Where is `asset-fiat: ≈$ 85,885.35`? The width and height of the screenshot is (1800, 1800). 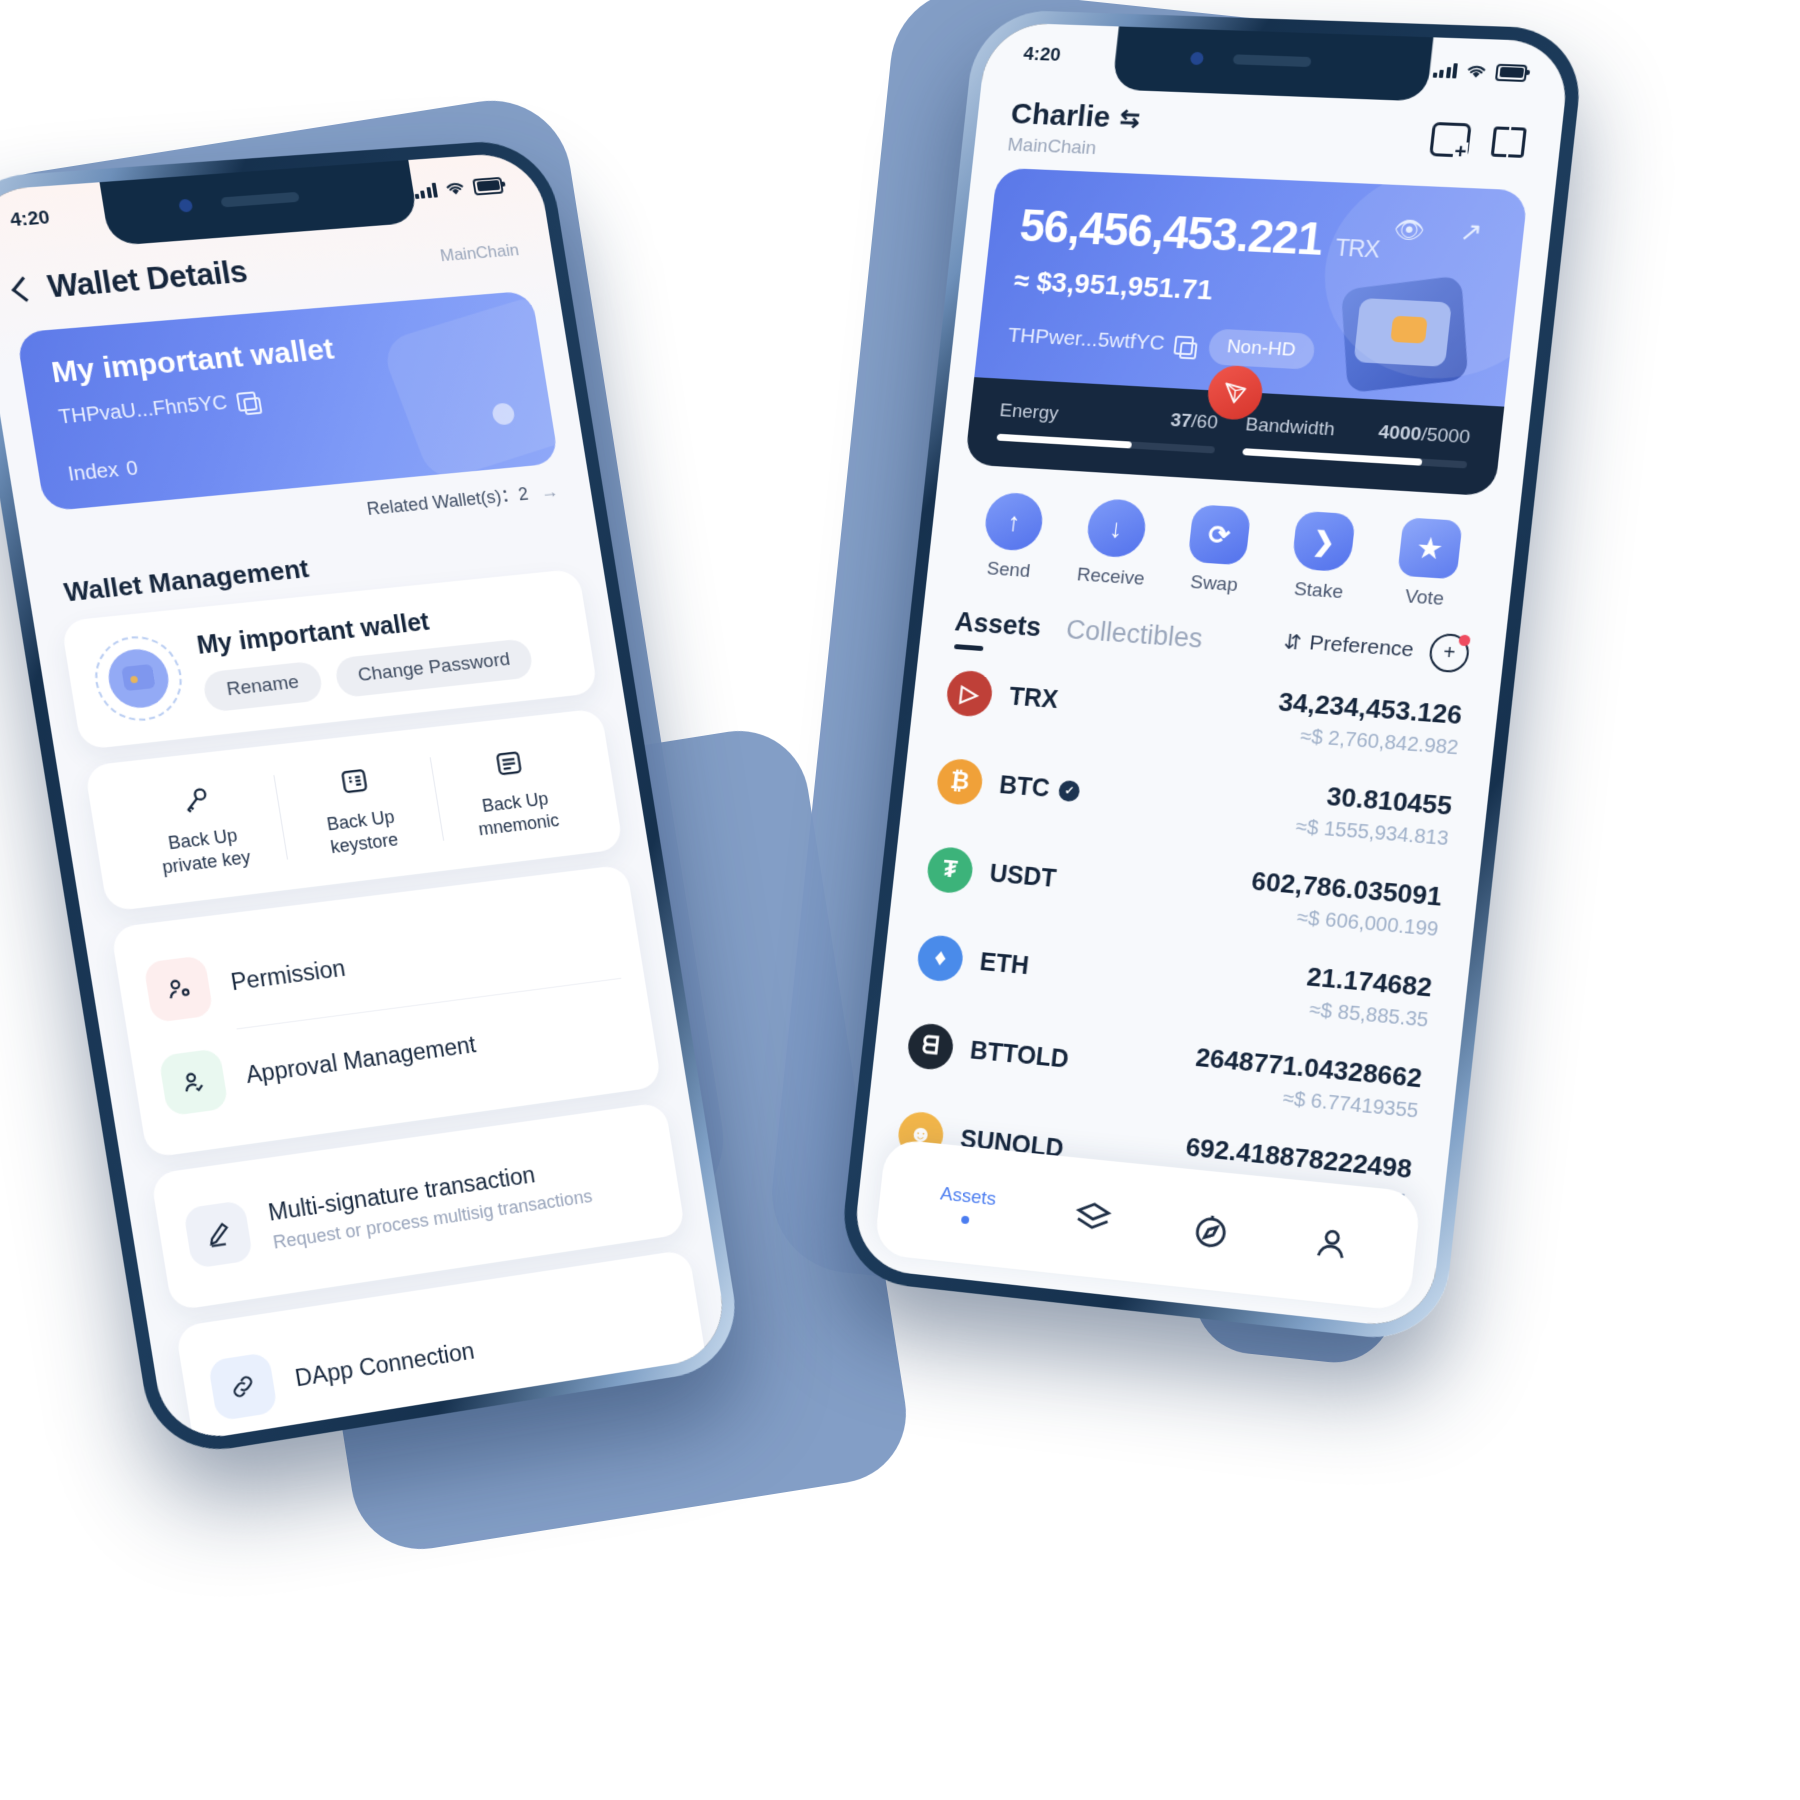
asset-fiat: ≈$ 85,885.35 is located at coordinates (1369, 1015).